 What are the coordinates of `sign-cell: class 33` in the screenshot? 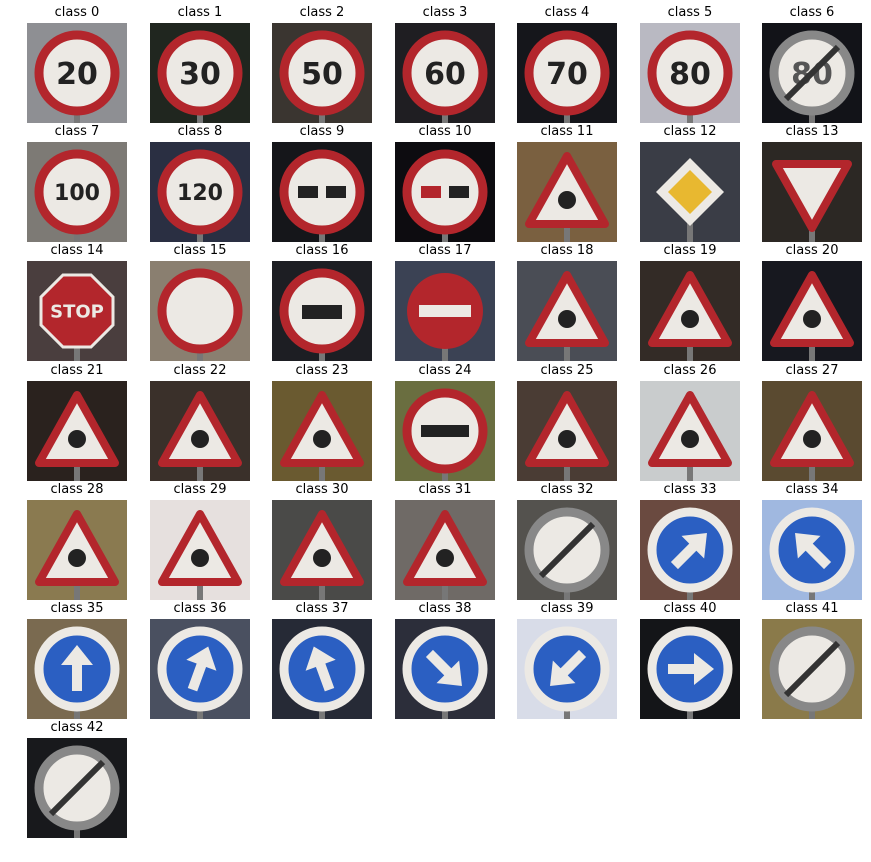 It's located at (690, 540).